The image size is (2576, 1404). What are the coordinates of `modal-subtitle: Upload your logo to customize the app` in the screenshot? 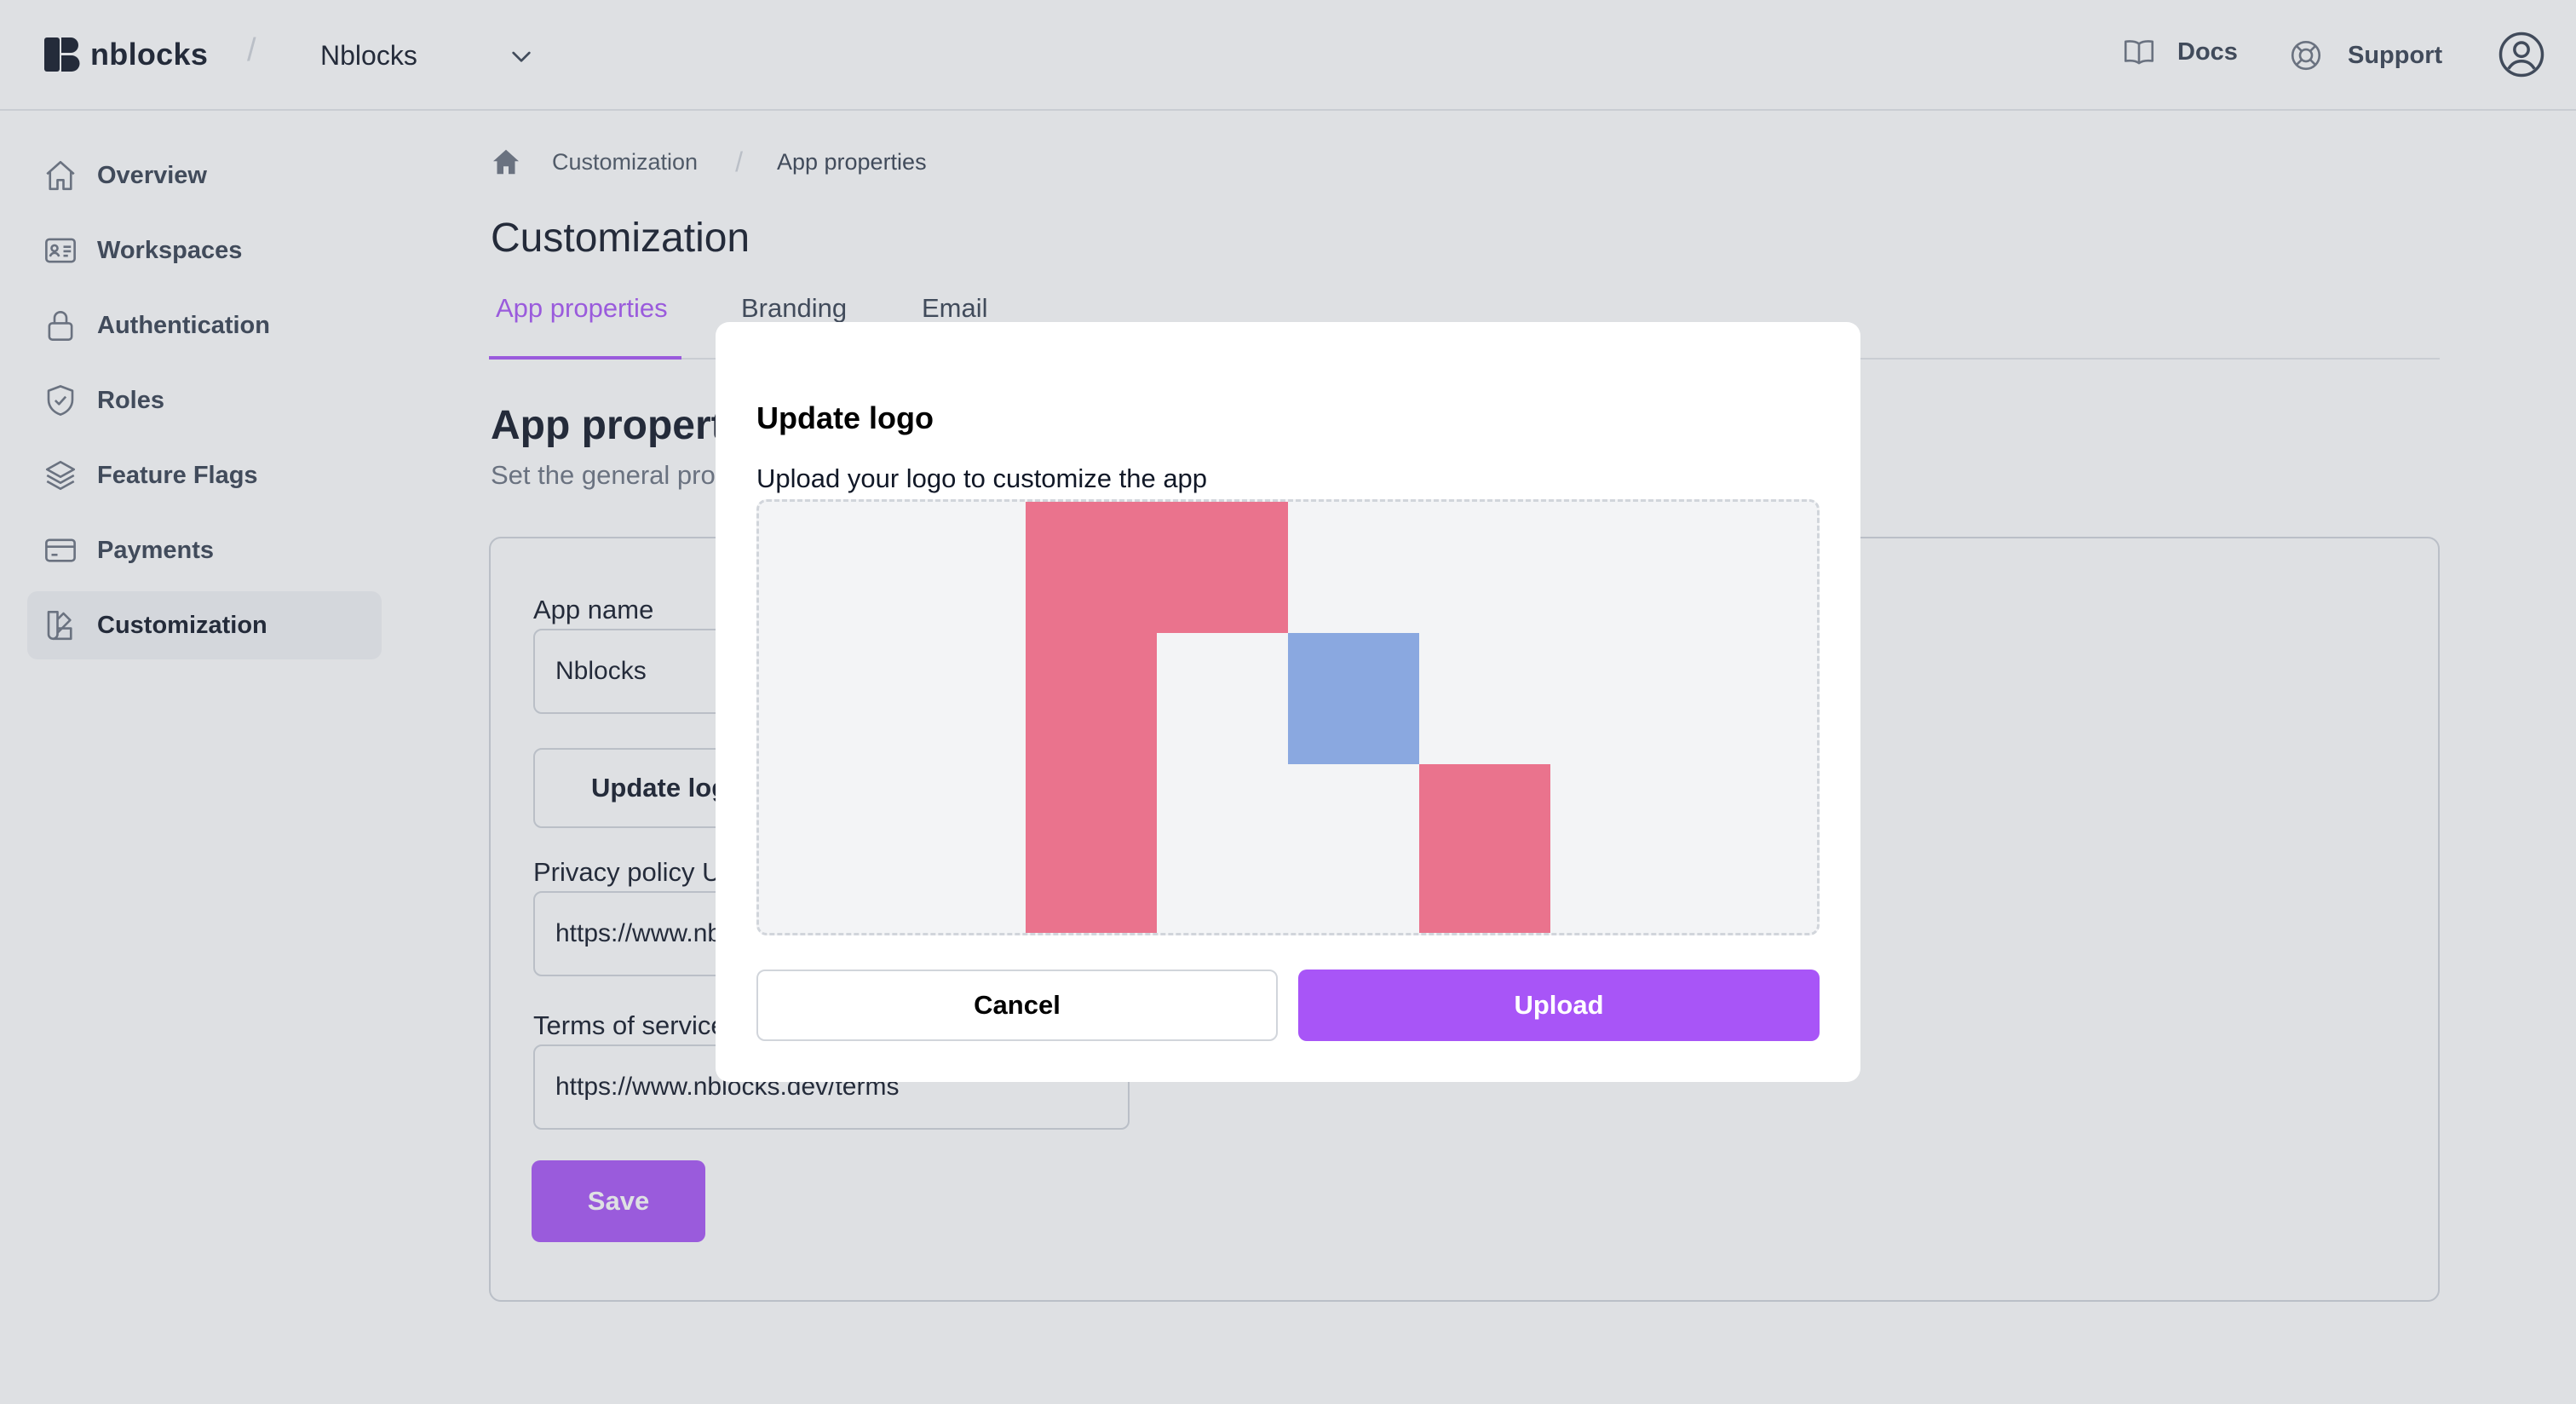 It's located at (982, 478).